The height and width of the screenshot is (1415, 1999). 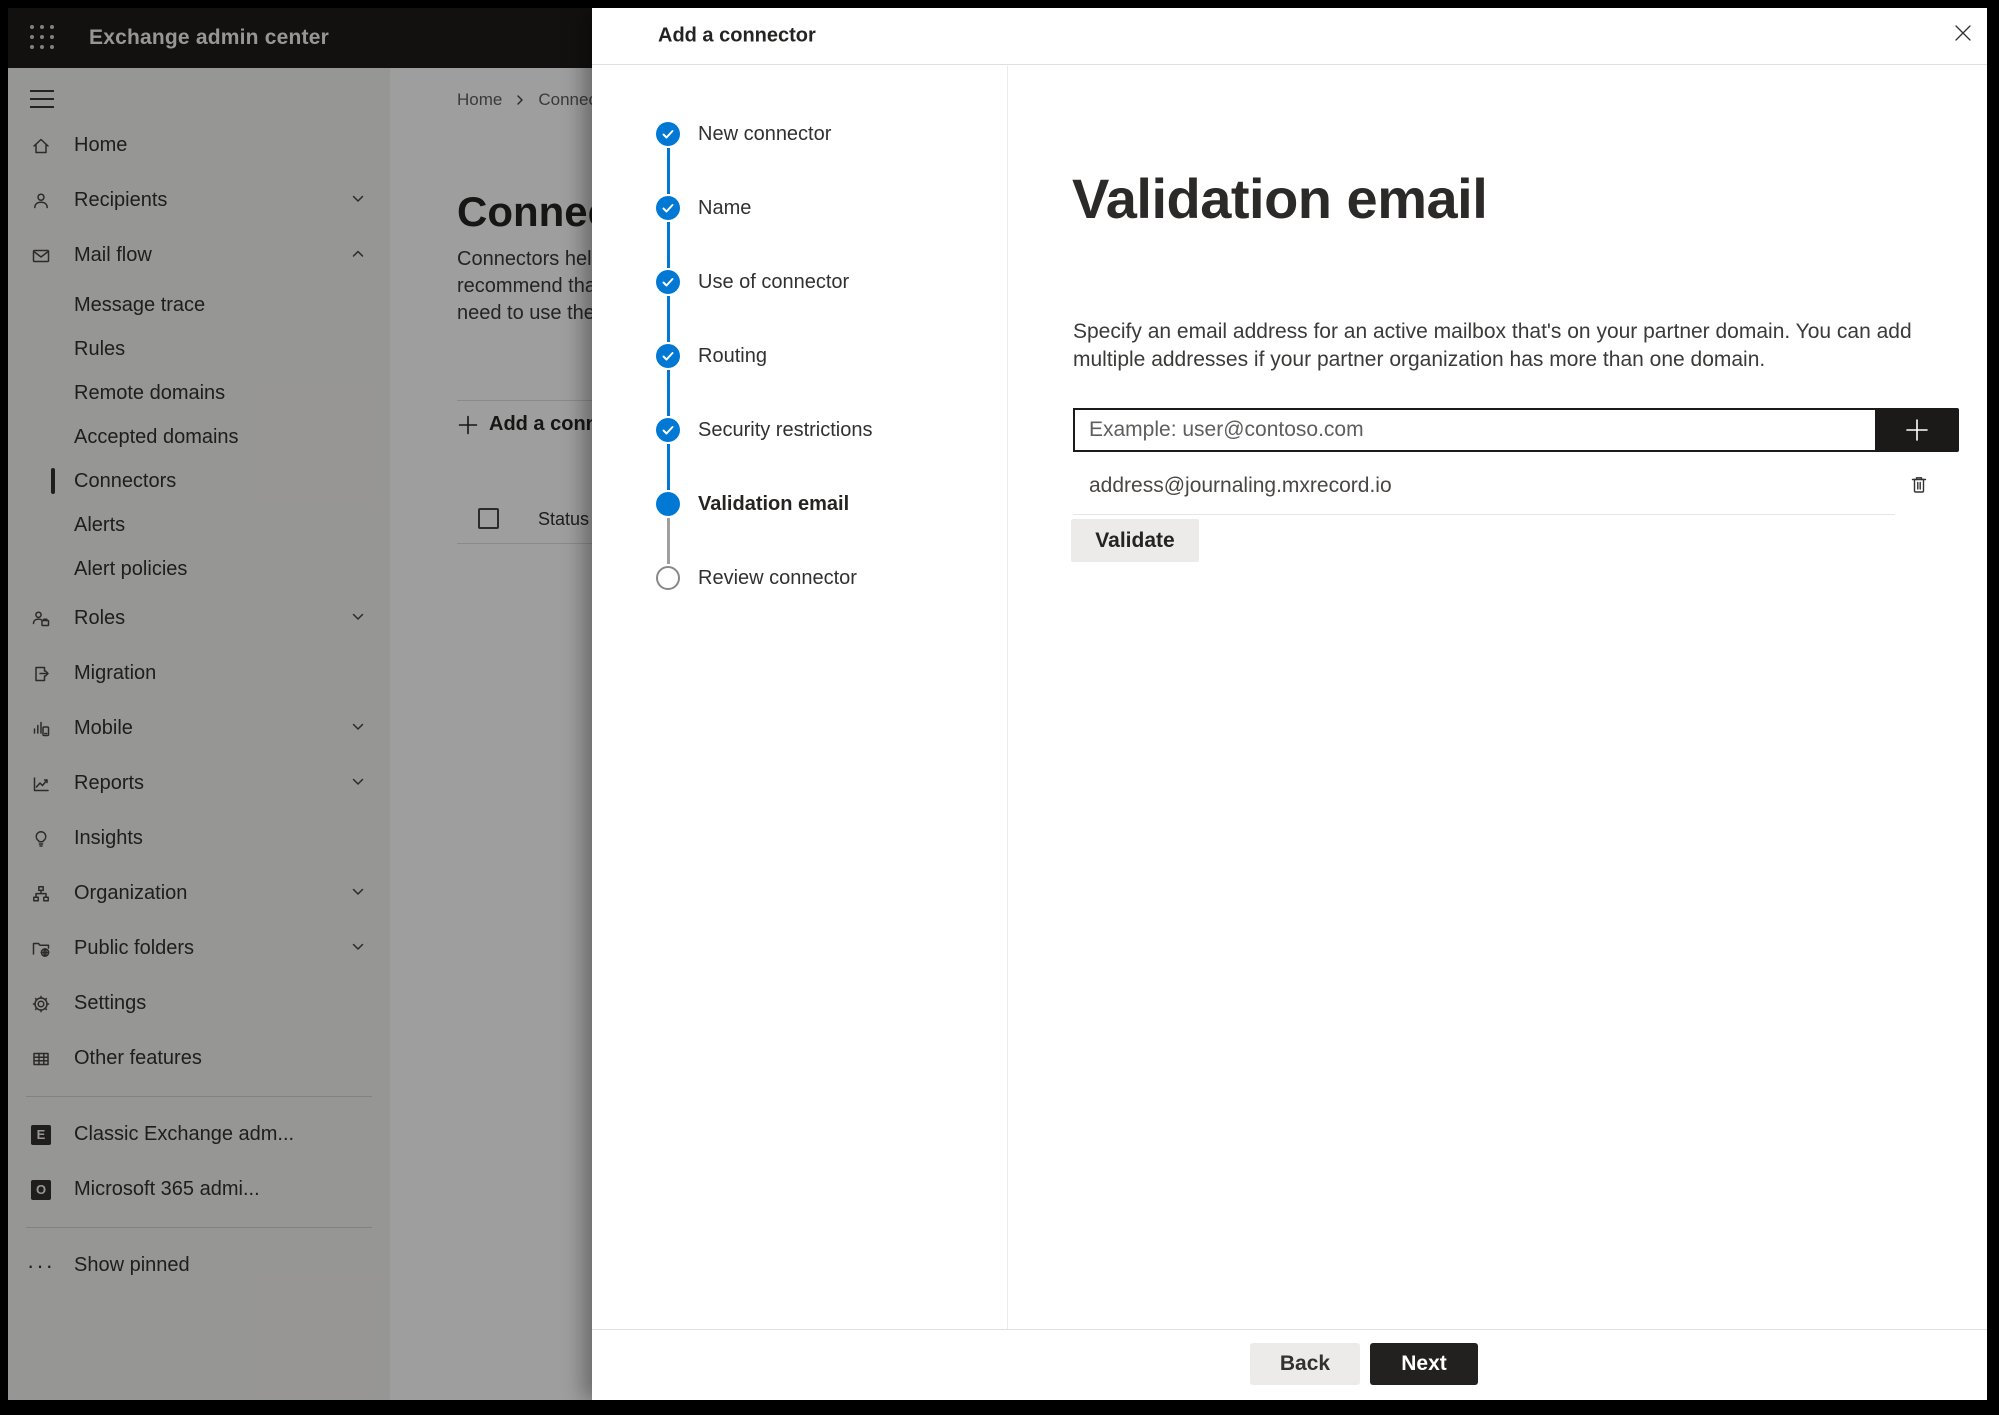 I want to click on address-list-item: address@journaling.mxrecord.io, so click(x=1516, y=486).